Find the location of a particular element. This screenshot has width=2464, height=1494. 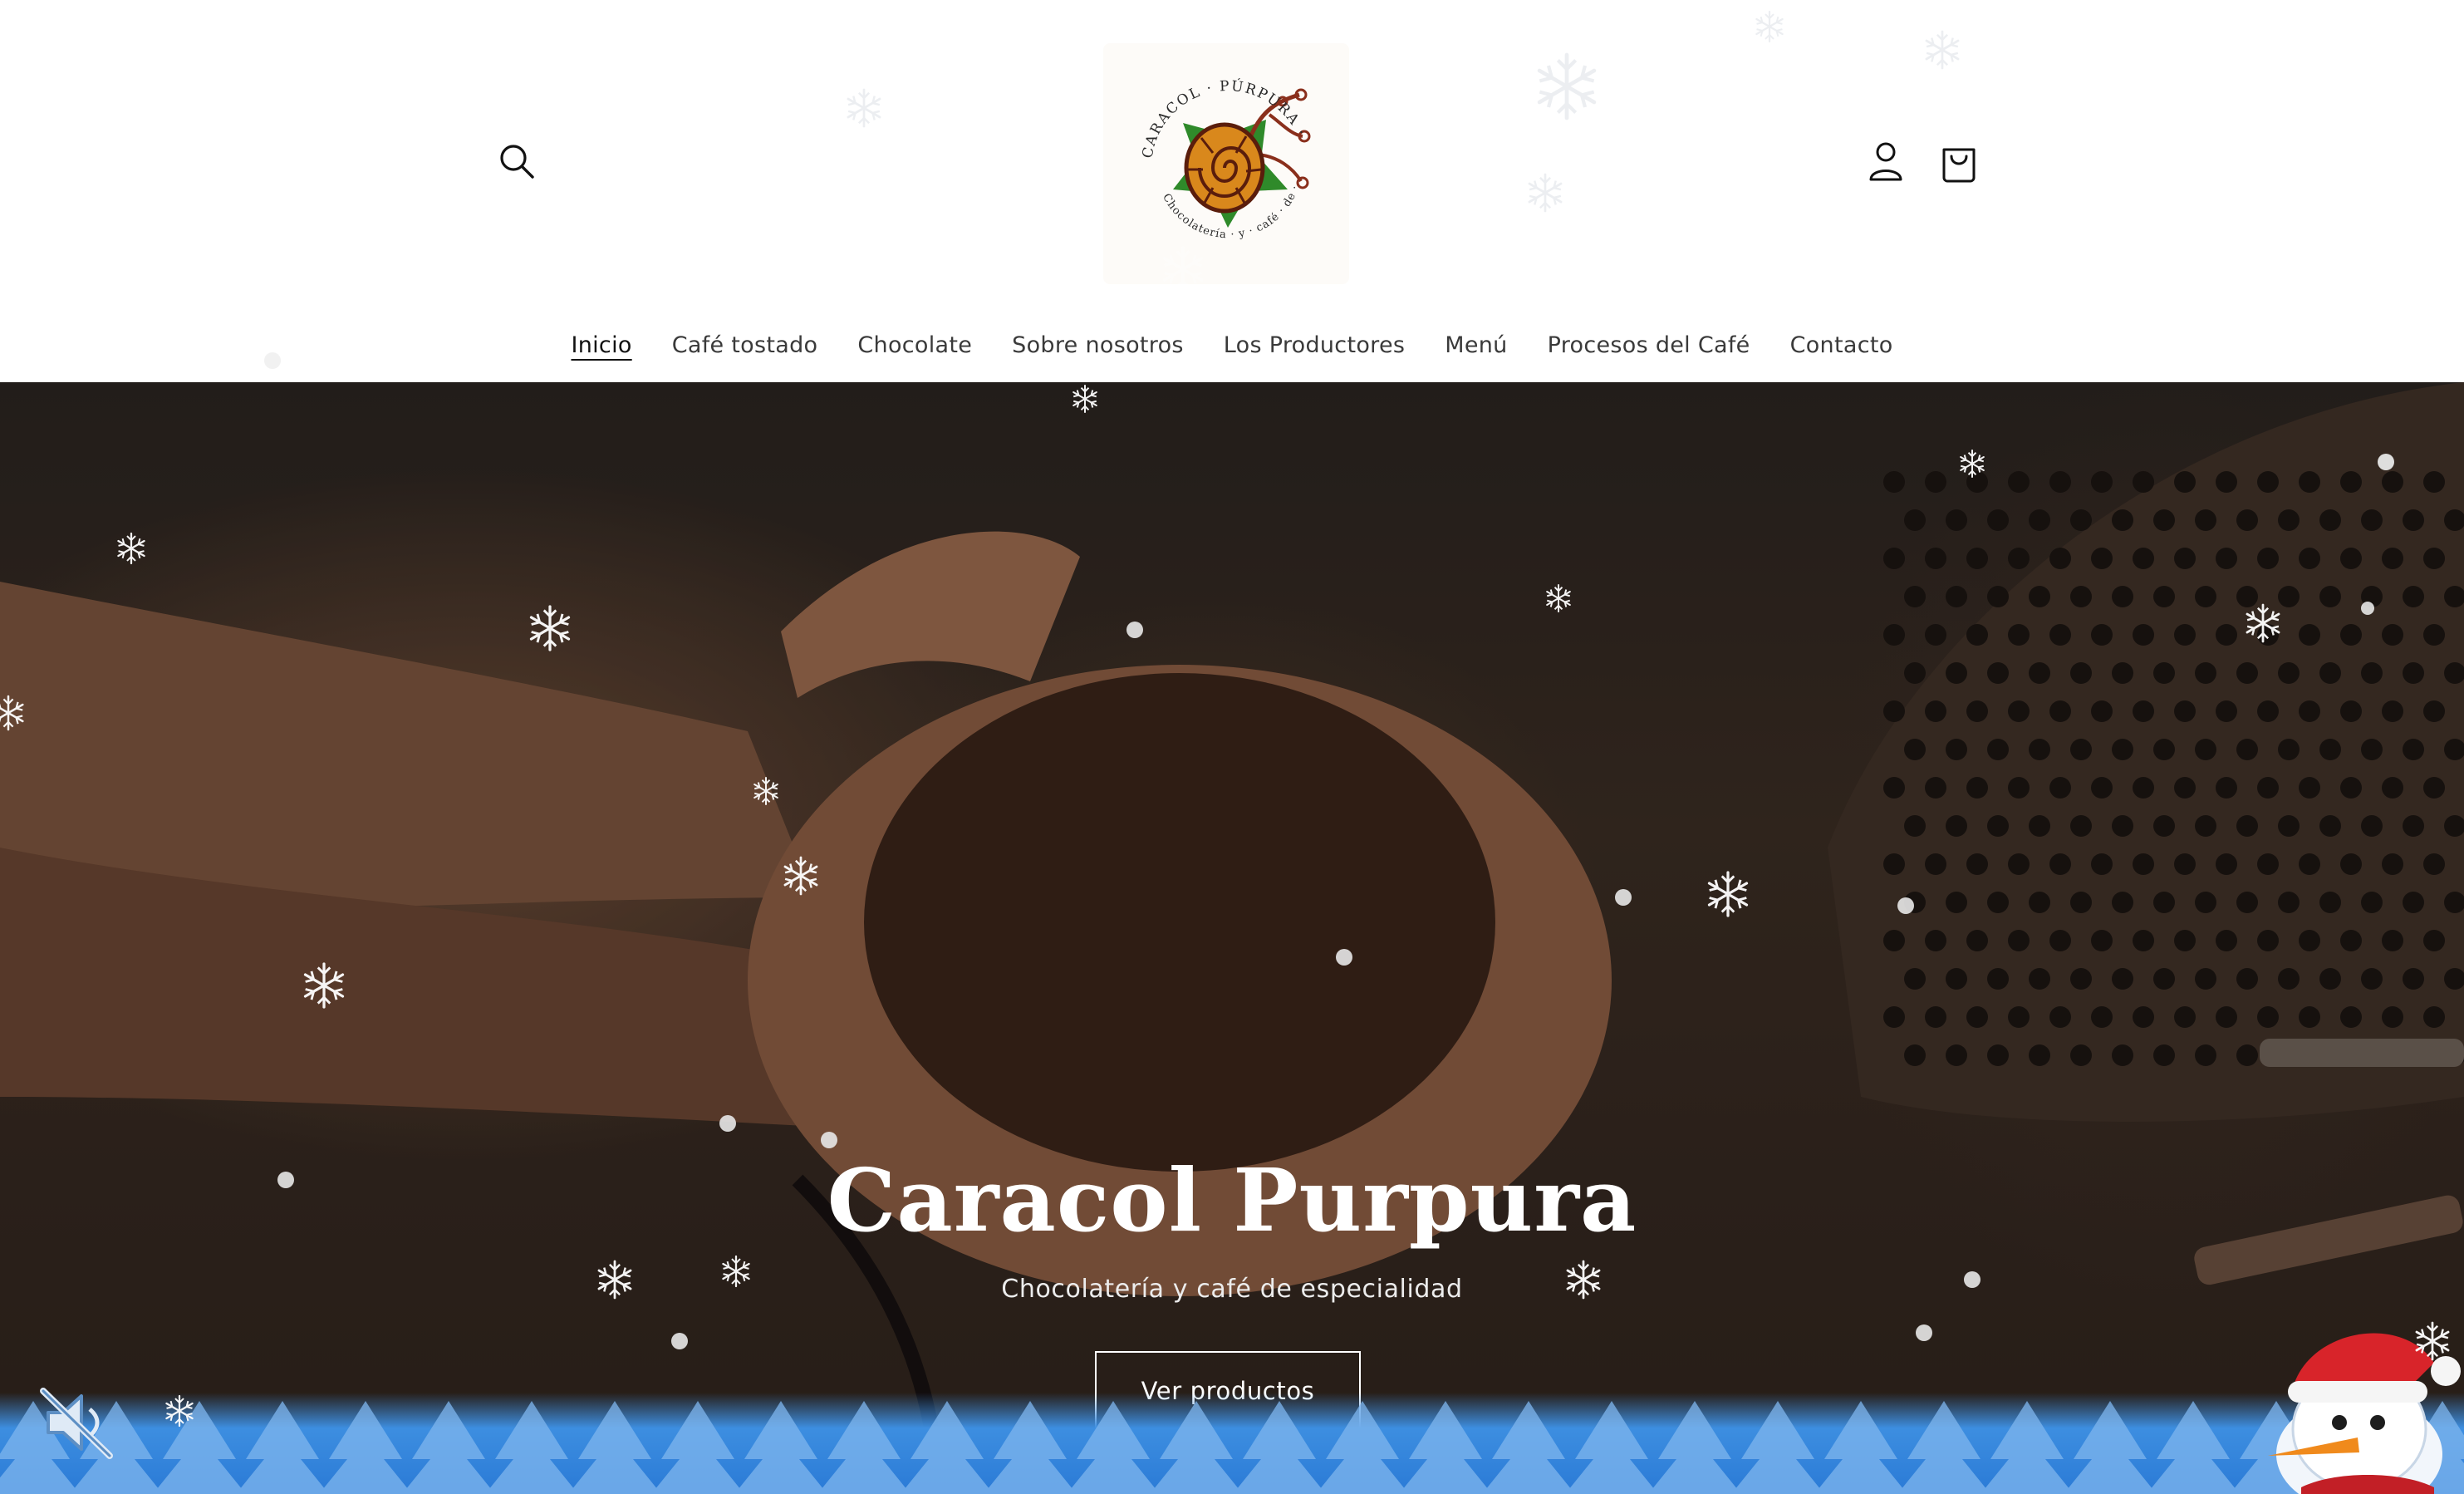

cart-button is located at coordinates (1959, 161).